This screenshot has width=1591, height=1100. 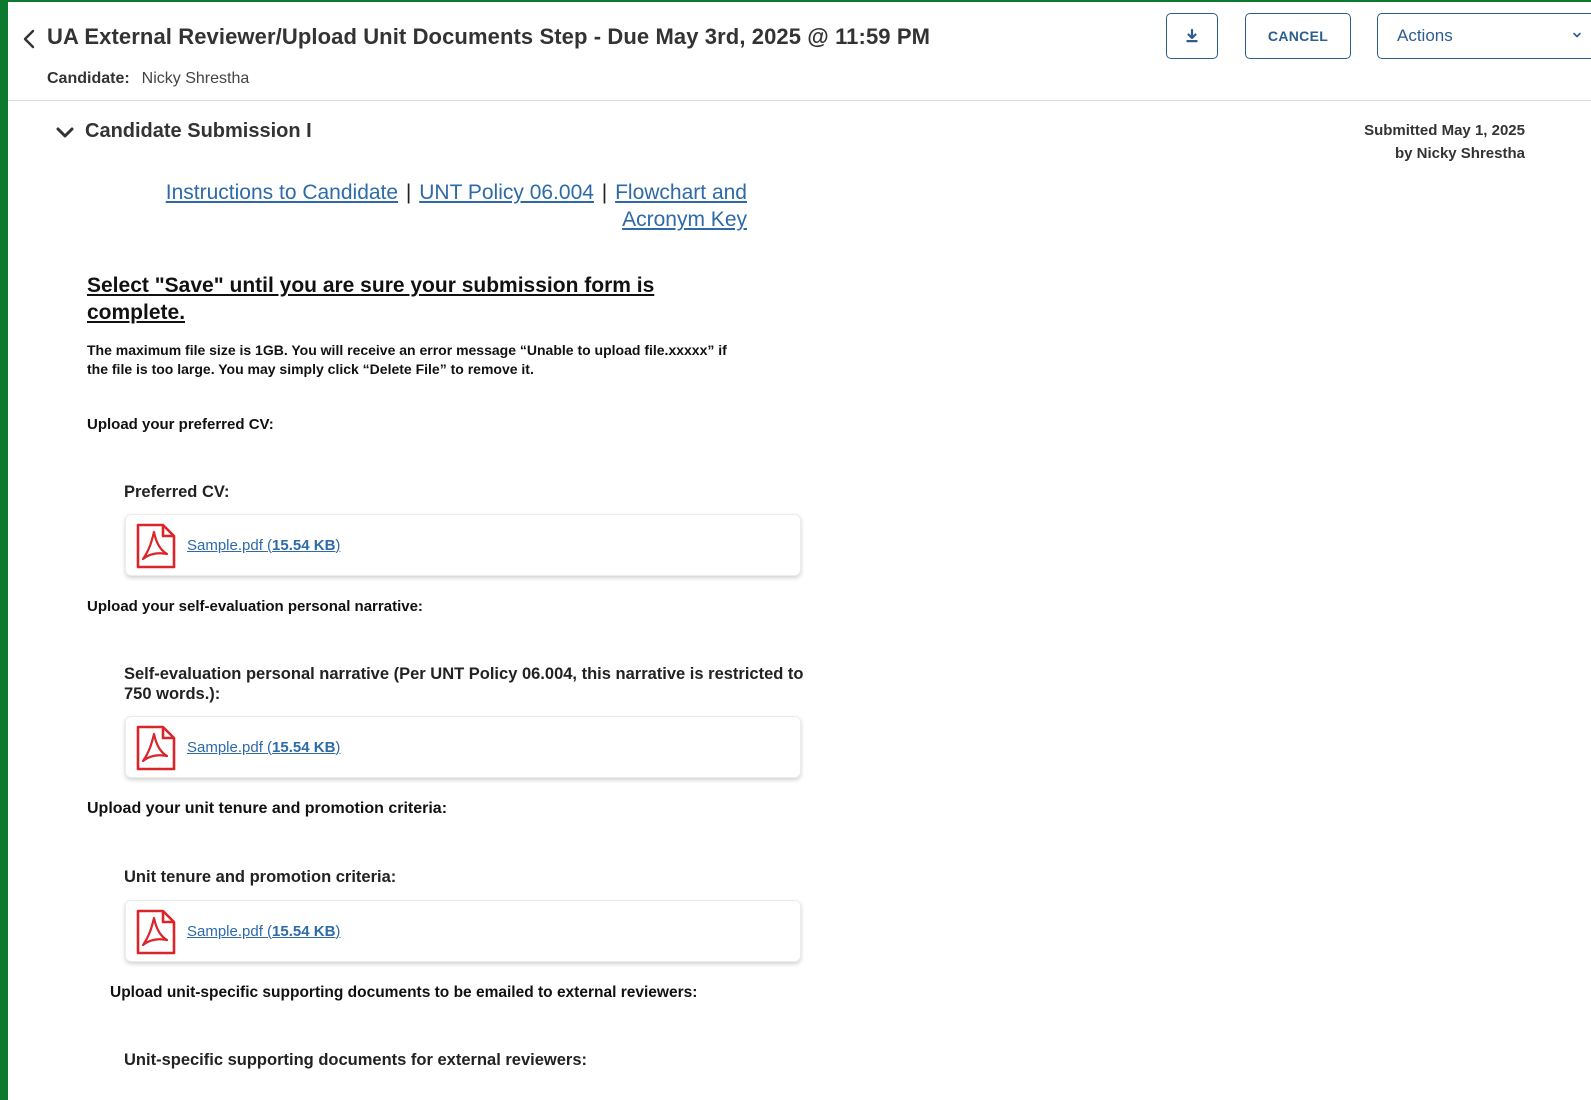 What do you see at coordinates (88, 78) in the screenshot?
I see `candidate-label: Candidate:` at bounding box center [88, 78].